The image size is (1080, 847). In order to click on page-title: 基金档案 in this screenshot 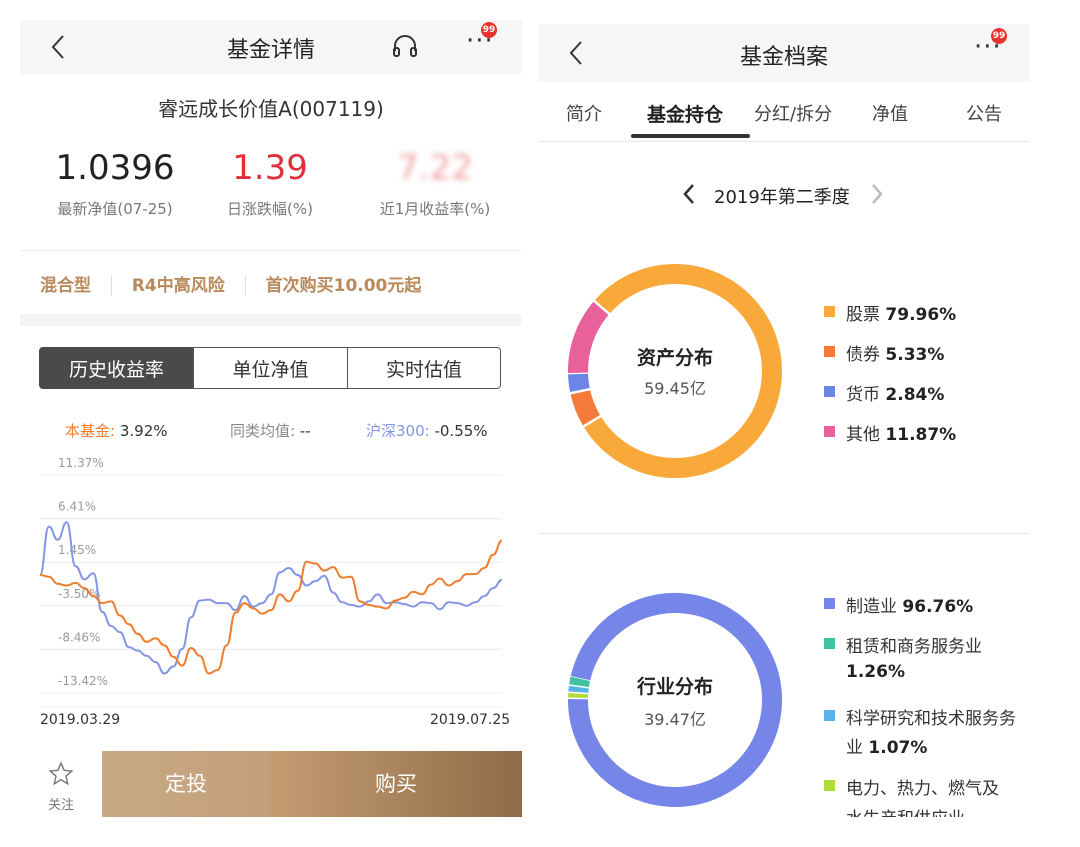, I will do `click(783, 57)`.